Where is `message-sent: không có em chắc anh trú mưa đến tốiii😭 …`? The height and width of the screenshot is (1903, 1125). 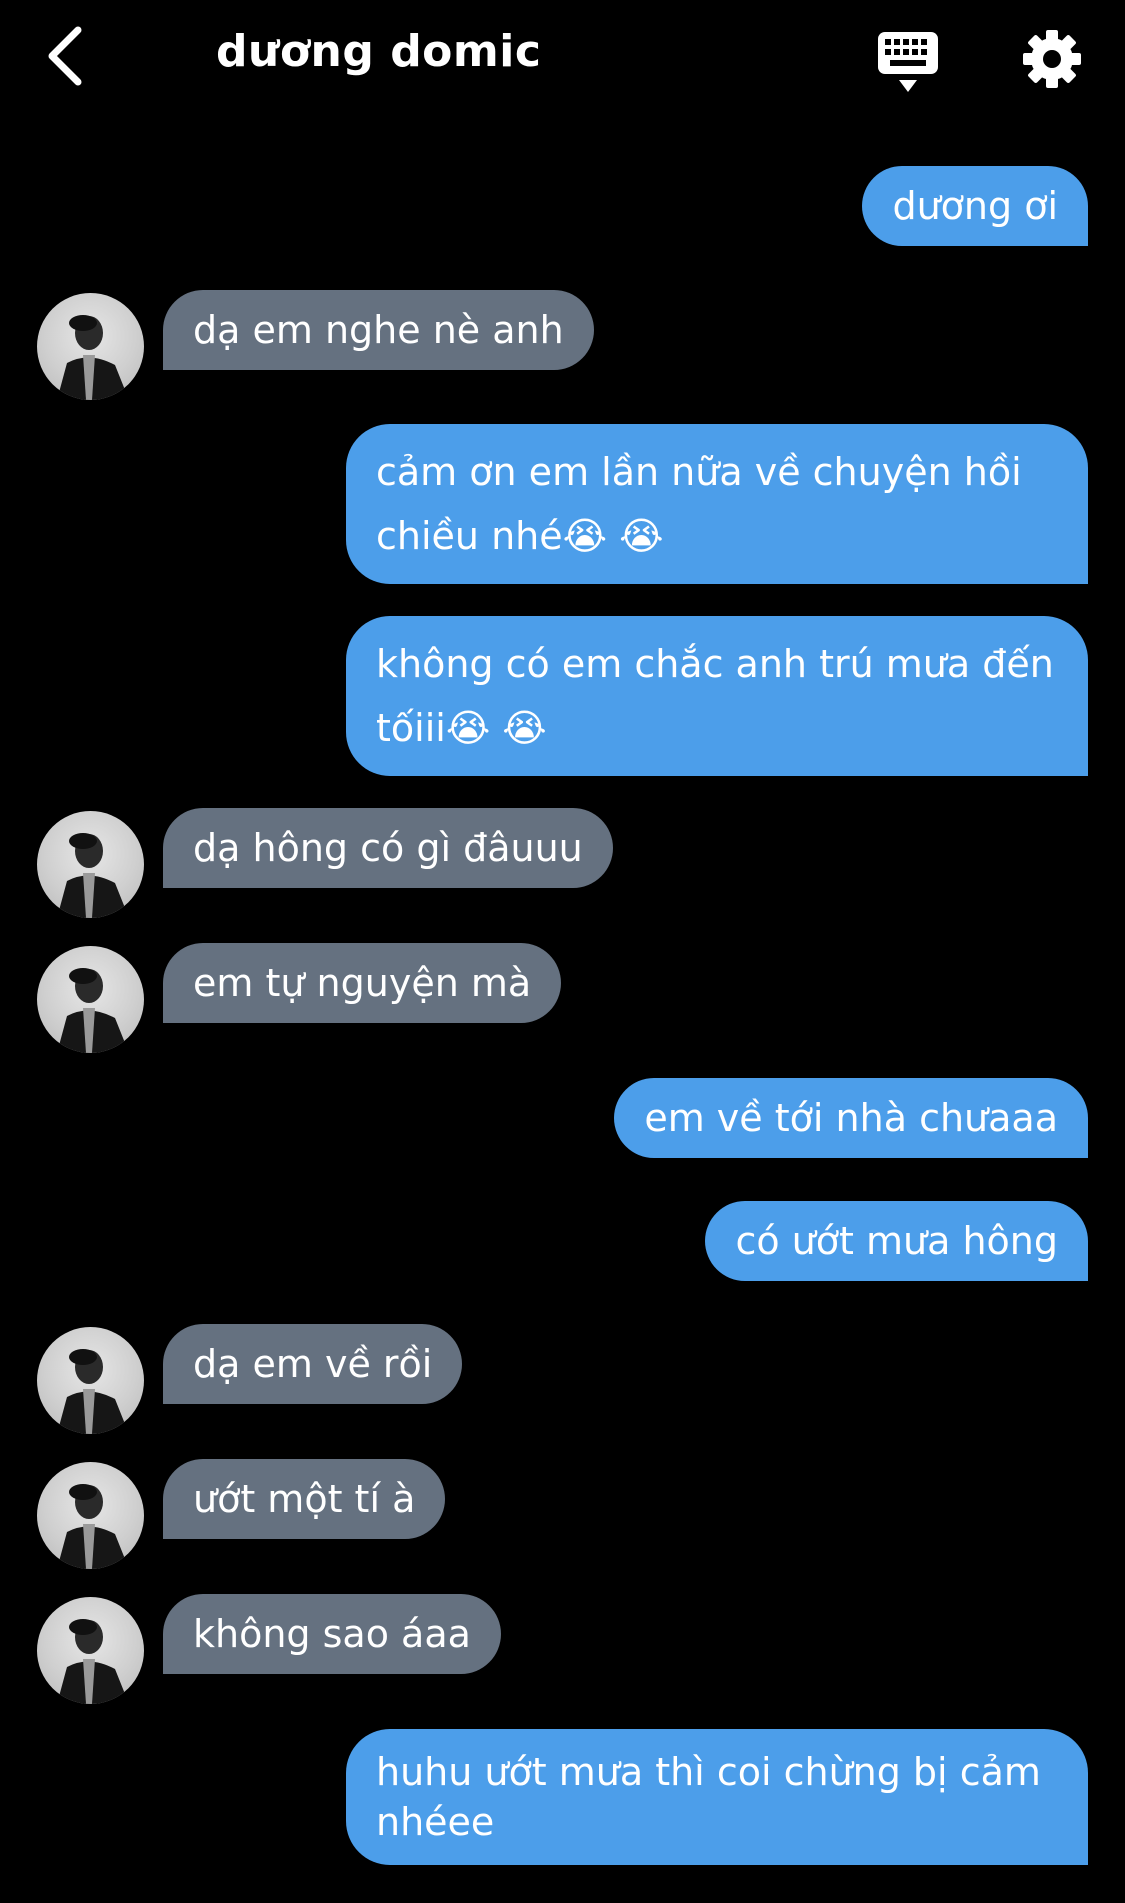 message-sent: không có em chắc anh trú mưa đến tốiii😭 … is located at coordinates (717, 696).